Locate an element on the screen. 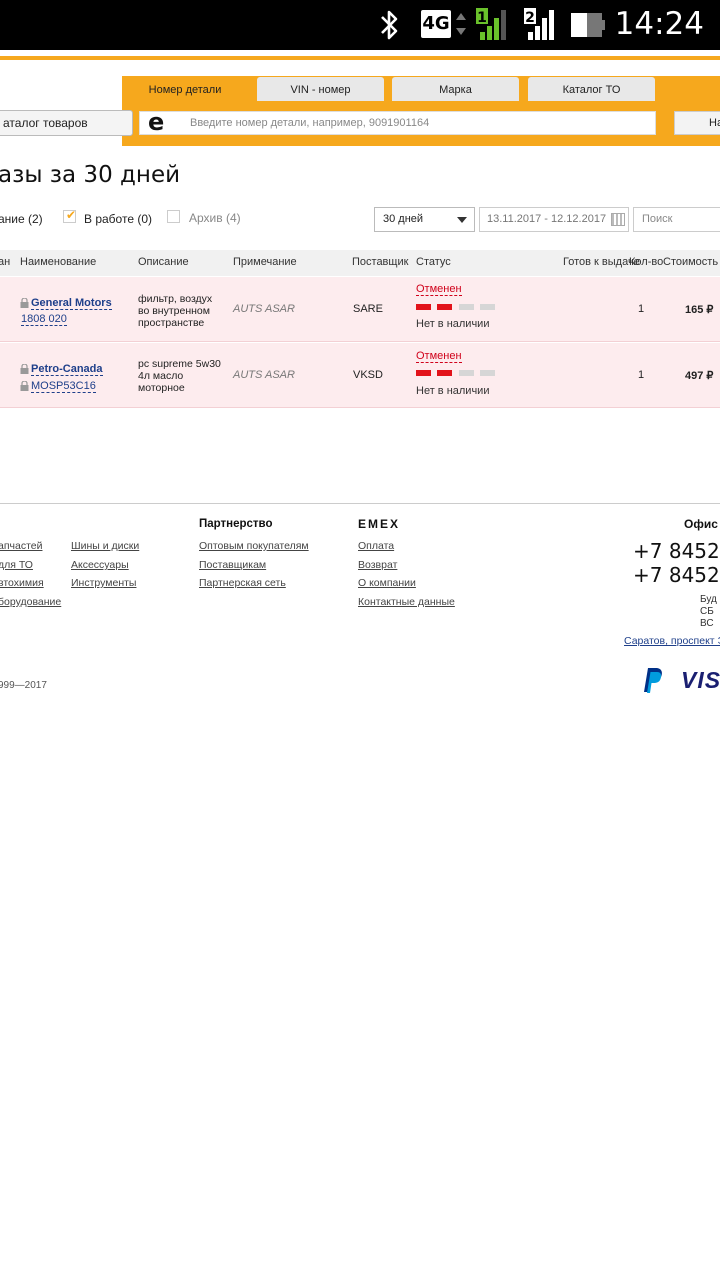 The height and width of the screenshot is (1280, 720). footer-link: Поставщикам is located at coordinates (232, 565).